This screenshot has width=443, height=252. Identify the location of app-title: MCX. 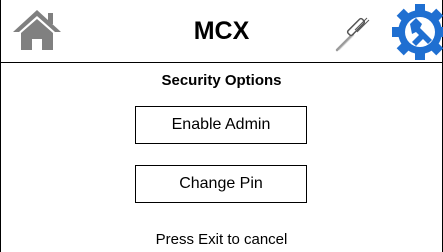
(221, 31).